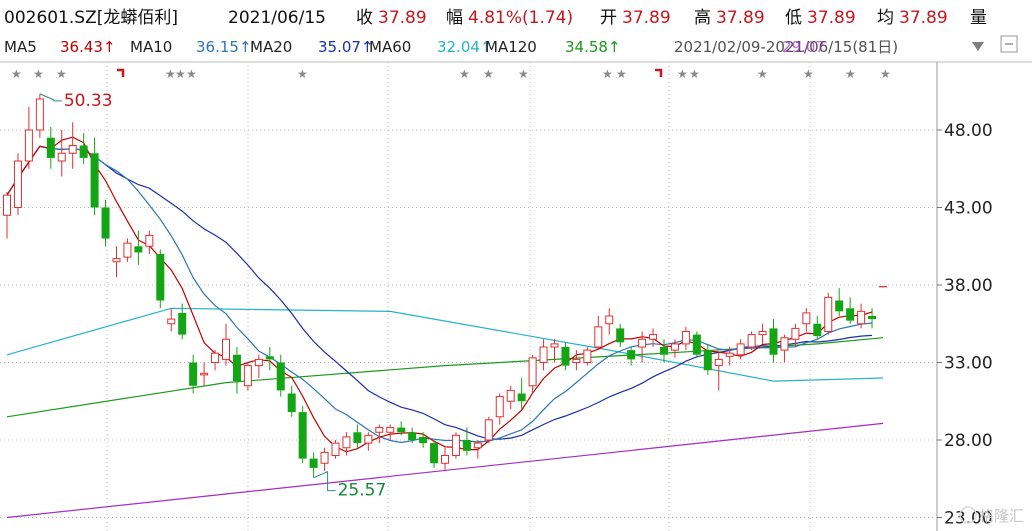  What do you see at coordinates (968, 286) in the screenshot?
I see `y-tick-label: 38.00` at bounding box center [968, 286].